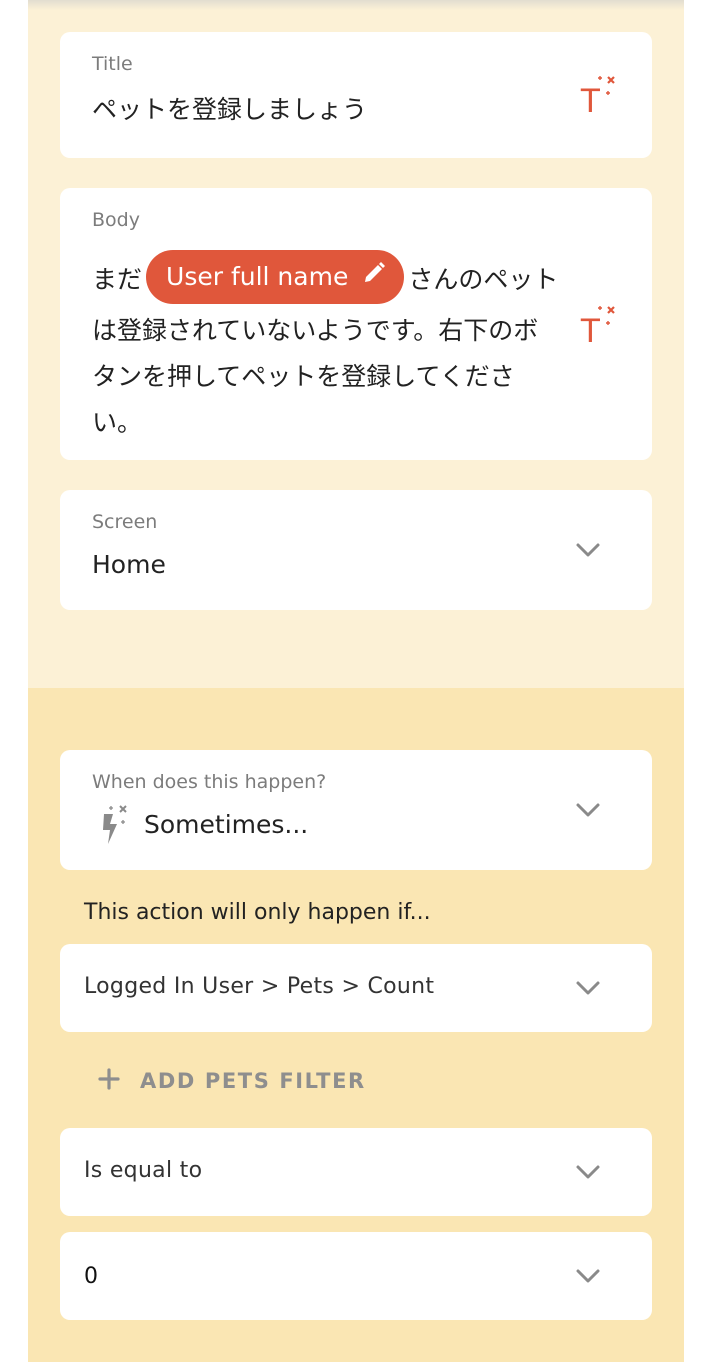 The height and width of the screenshot is (1362, 702). I want to click on condition-source-value: Logged In User > Pets > Count, so click(259, 986).